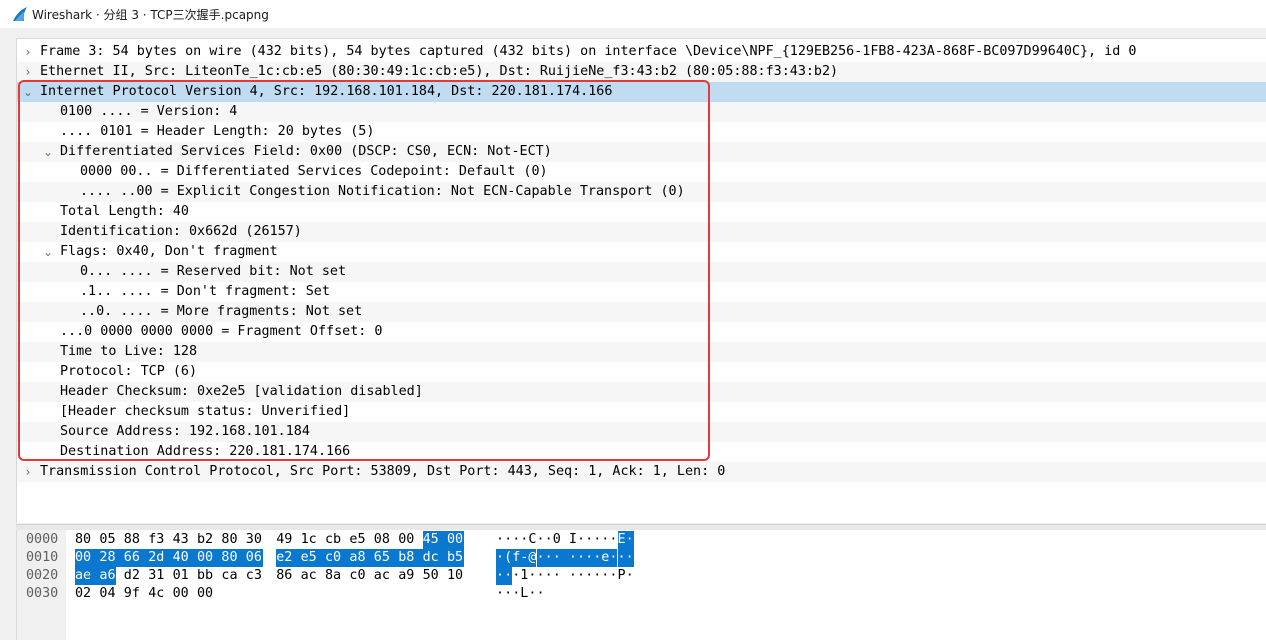  What do you see at coordinates (573, 540) in the screenshot?
I see `ascii-char: I` at bounding box center [573, 540].